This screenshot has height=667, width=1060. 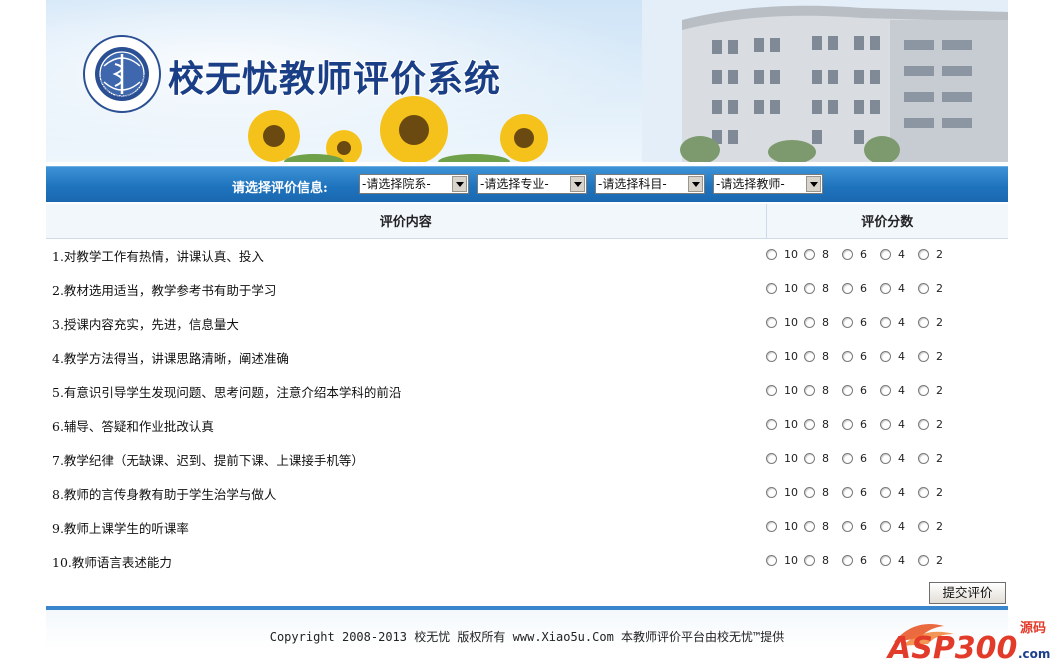 I want to click on subject-select: -请选择科目-, so click(x=650, y=184).